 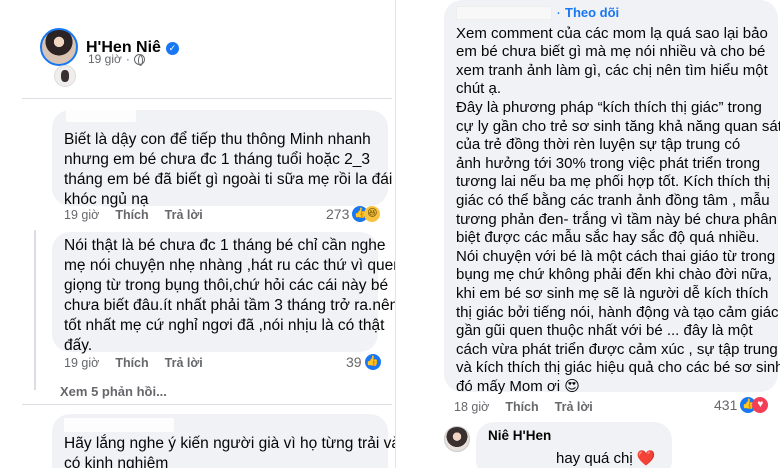 I want to click on post-meta: 19 giờ ·, so click(x=116, y=59).